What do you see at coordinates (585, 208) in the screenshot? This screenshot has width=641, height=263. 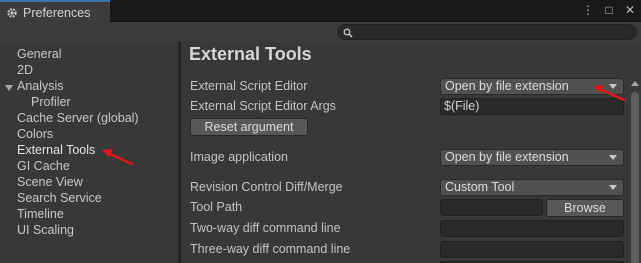 I see `browse-button: Browse` at bounding box center [585, 208].